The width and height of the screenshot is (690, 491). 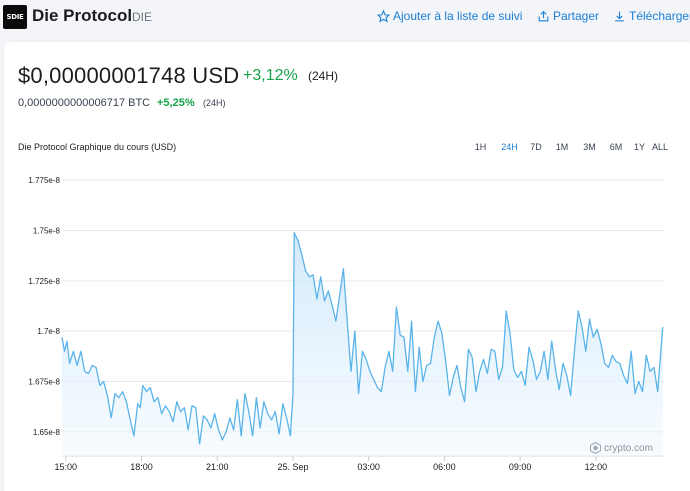 I want to click on y-tick-label: 1.775e-8, so click(x=44, y=180).